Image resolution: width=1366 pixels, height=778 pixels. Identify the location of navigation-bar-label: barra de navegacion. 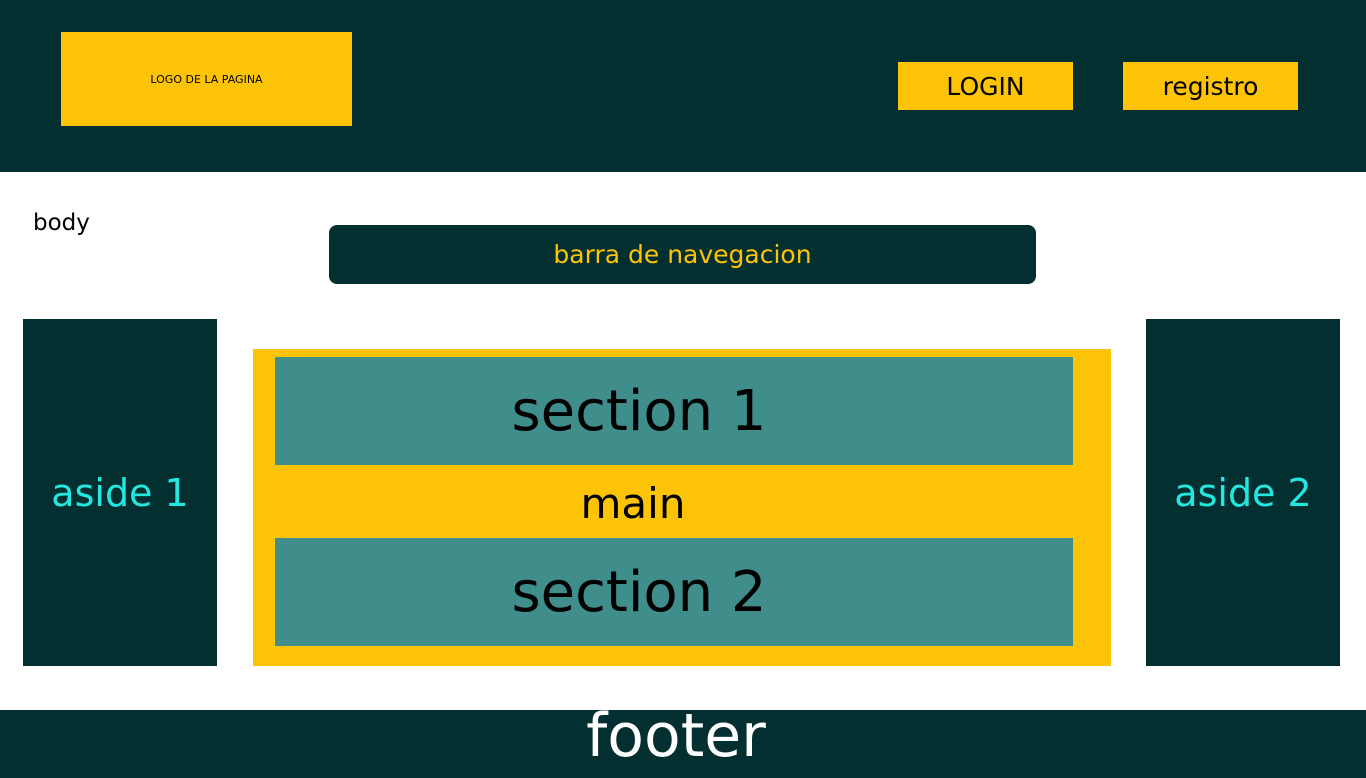
(682, 254).